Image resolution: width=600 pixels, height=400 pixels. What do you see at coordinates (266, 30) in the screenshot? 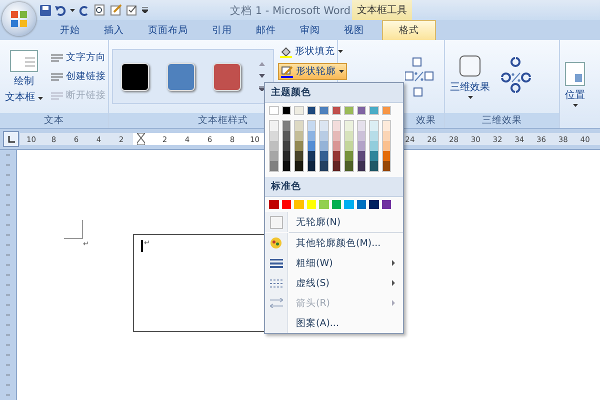
I see `ribbon-tab: 邮件` at bounding box center [266, 30].